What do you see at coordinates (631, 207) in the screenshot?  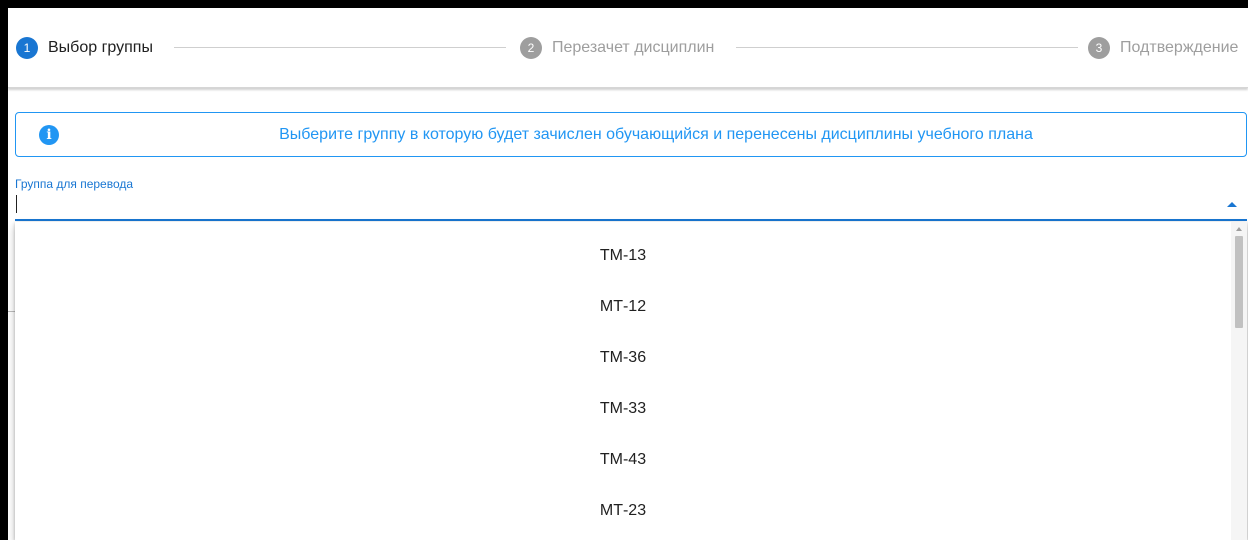 I see `group-select-input` at bounding box center [631, 207].